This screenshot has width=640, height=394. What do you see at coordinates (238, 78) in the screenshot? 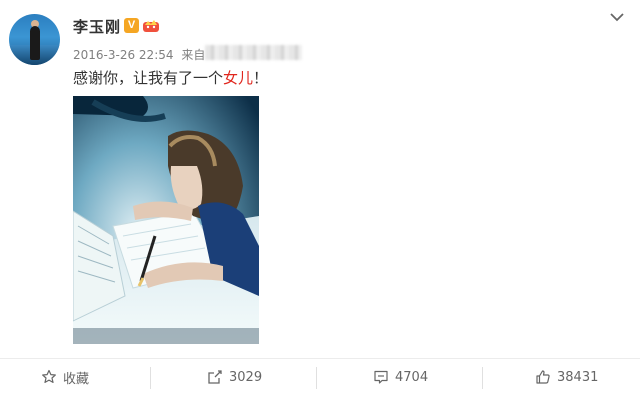
I see `post-text-highlight: 女儿` at bounding box center [238, 78].